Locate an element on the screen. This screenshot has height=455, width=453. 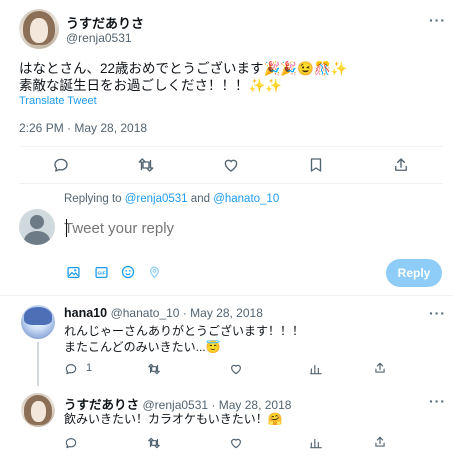
svg-text: GIF is located at coordinates (101, 274).